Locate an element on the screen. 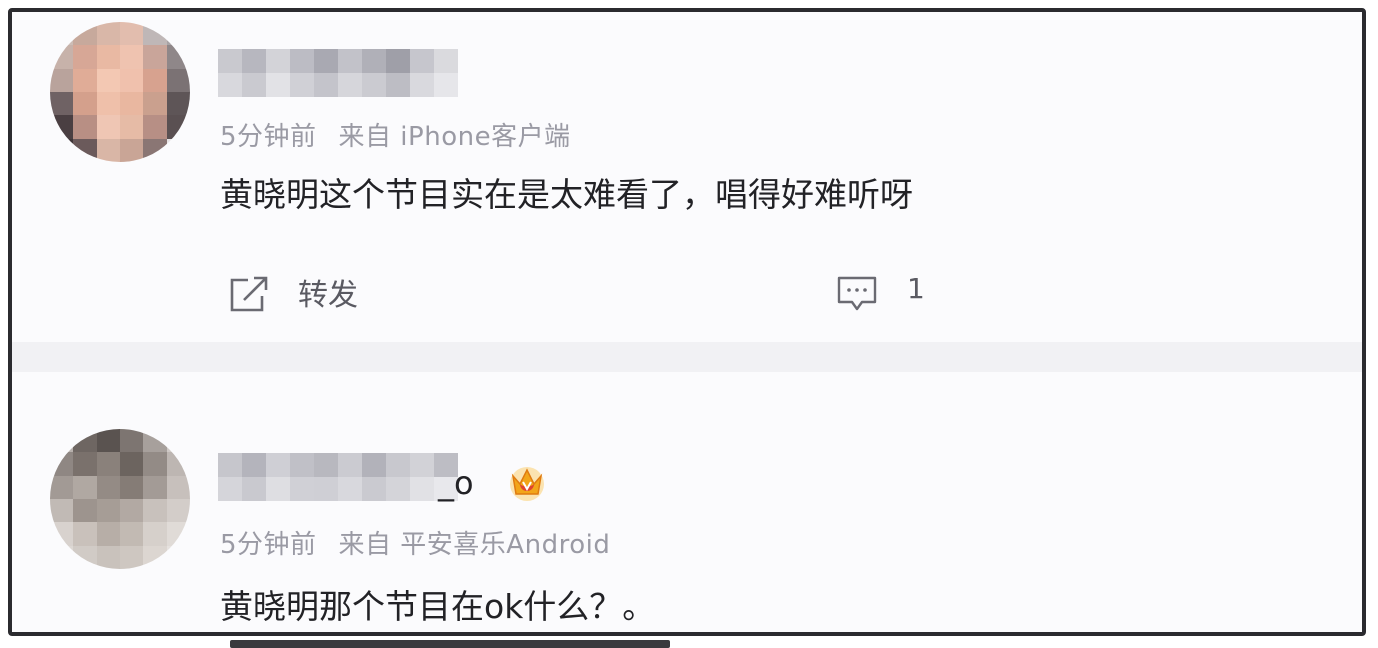  section-divider is located at coordinates (687, 357).